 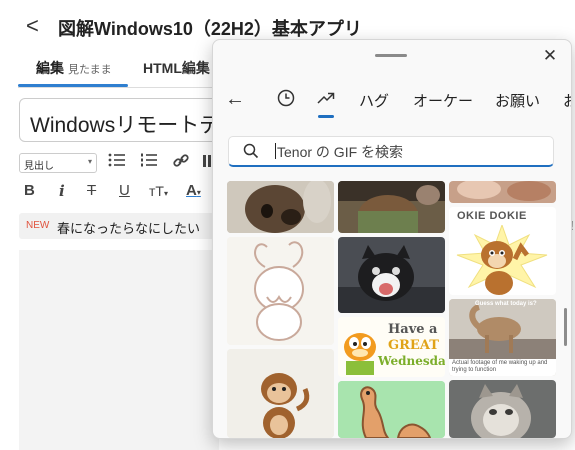 I want to click on bullet-list-icon, so click(x=117, y=162).